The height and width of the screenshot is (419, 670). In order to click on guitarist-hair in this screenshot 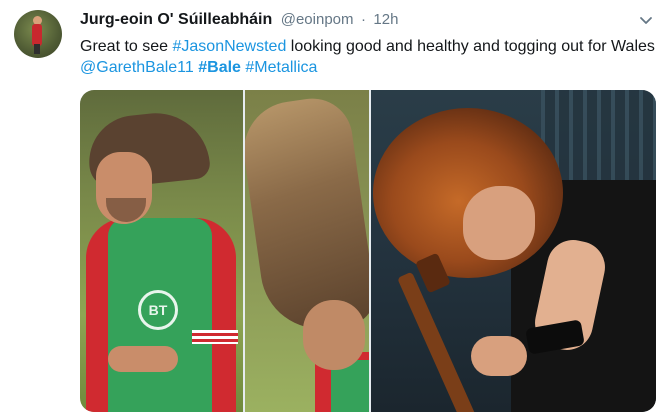, I will do `click(468, 193)`.